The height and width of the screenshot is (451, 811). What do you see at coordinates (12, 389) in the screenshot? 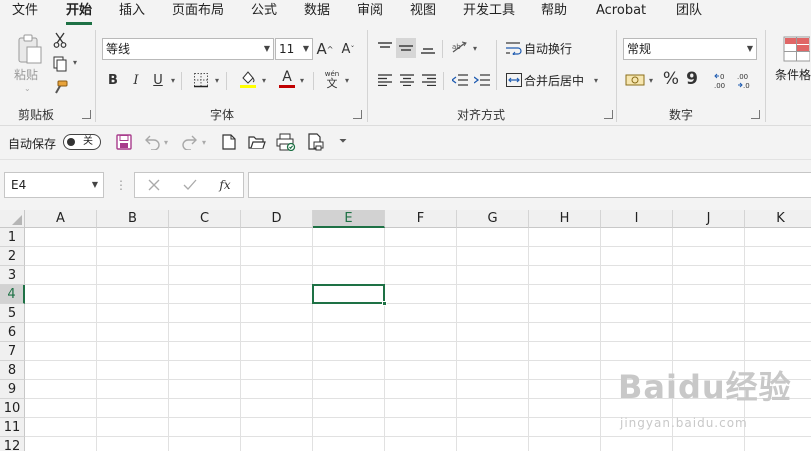
I see `row-header-9: 9` at bounding box center [12, 389].